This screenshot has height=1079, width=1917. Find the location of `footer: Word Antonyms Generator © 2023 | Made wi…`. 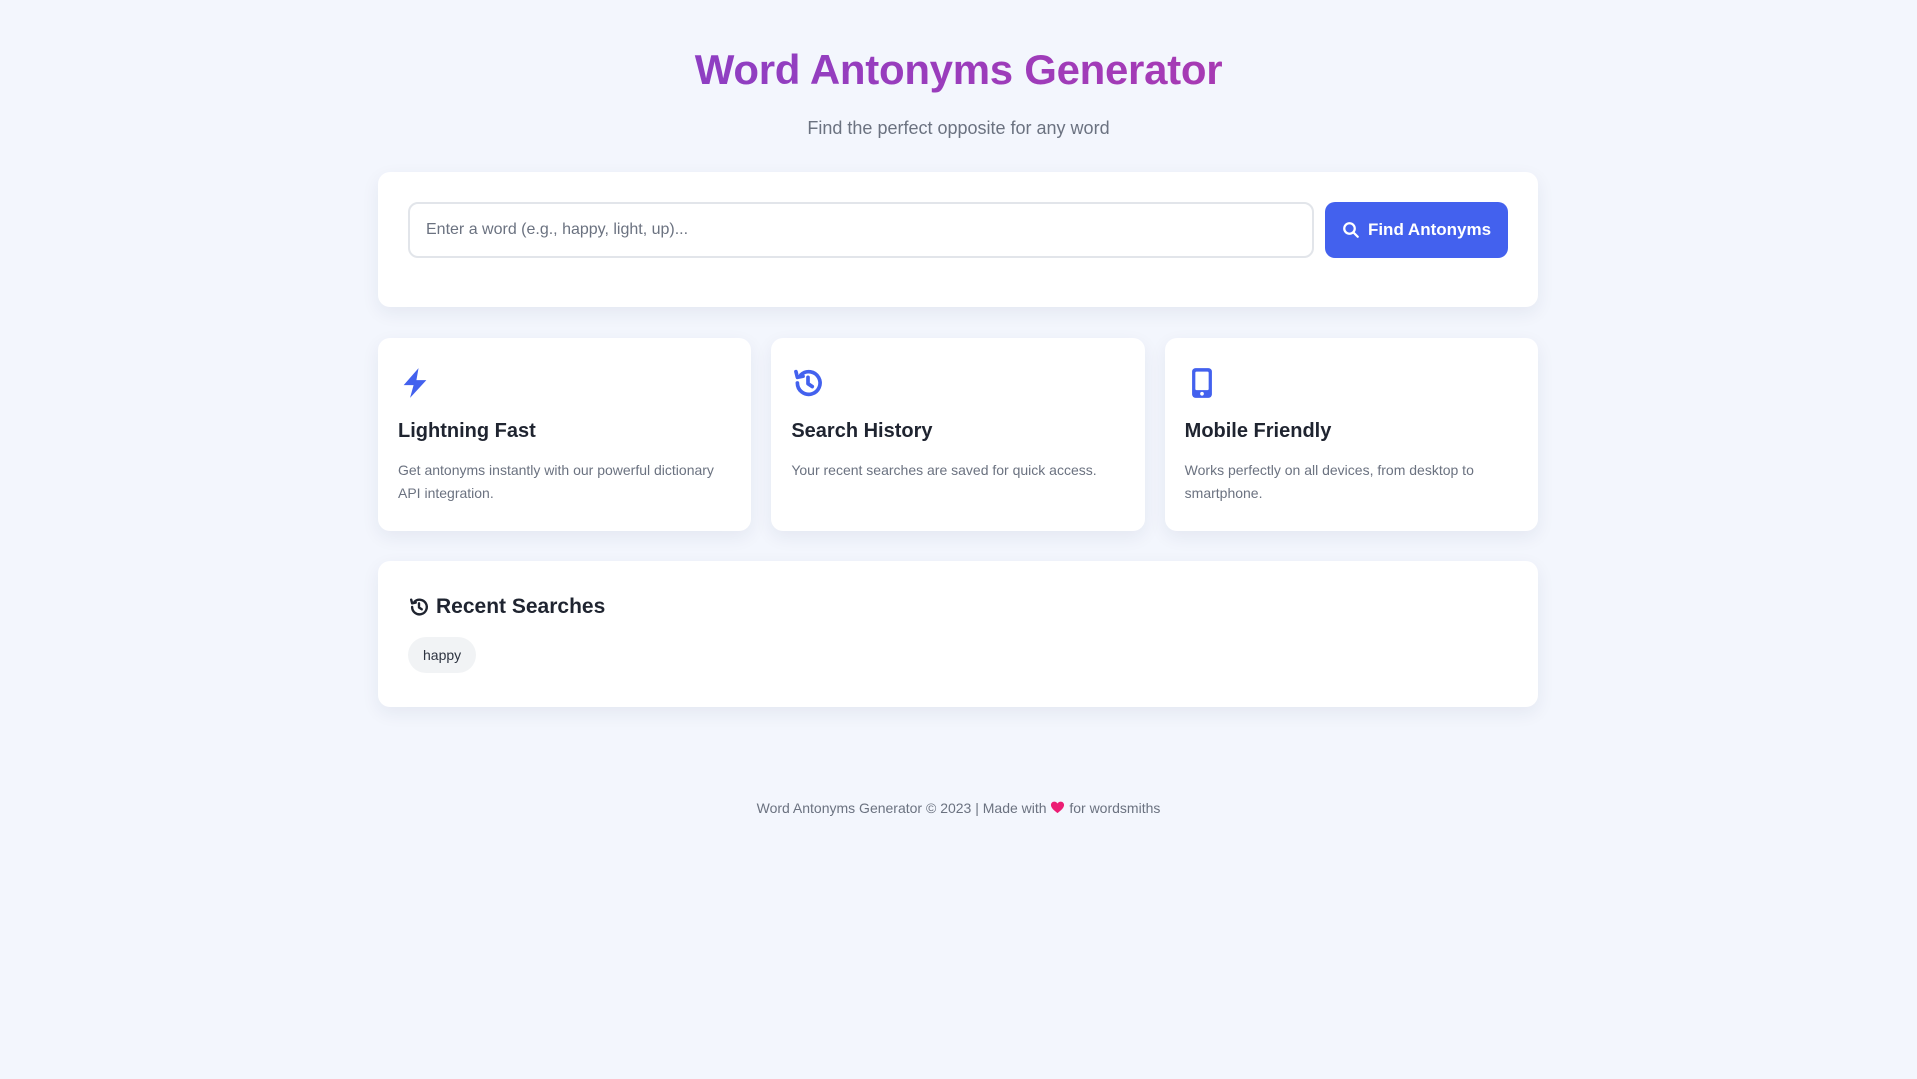

footer: Word Antonyms Generator © 2023 | Made wi… is located at coordinates (958, 809).